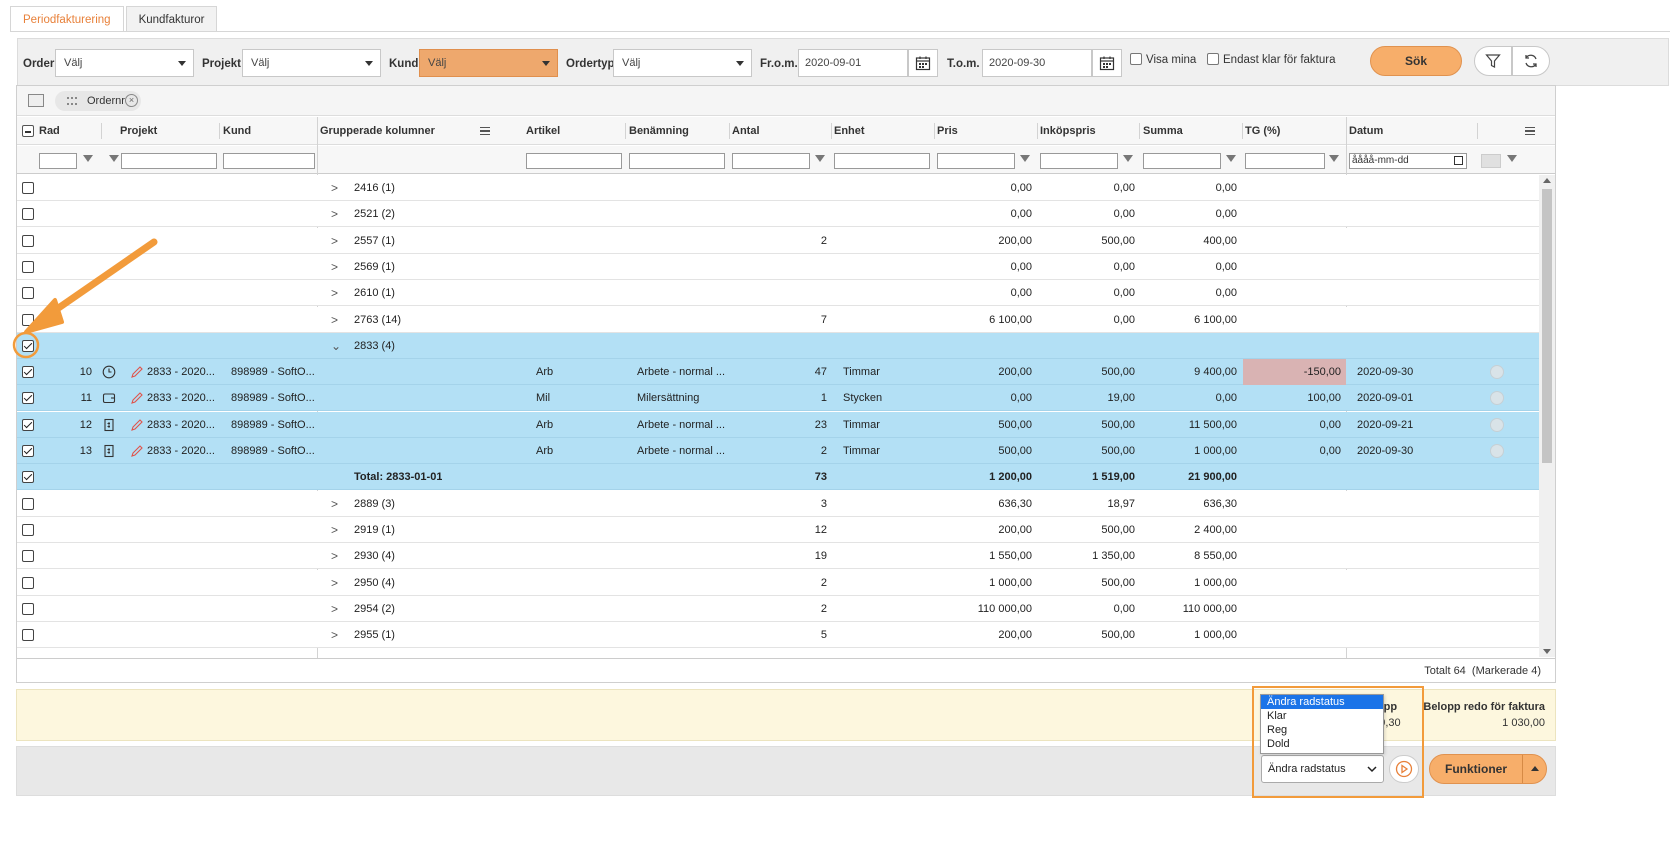  What do you see at coordinates (778, 345) in the screenshot?
I see `group-row: ⌄ 2833 (4)` at bounding box center [778, 345].